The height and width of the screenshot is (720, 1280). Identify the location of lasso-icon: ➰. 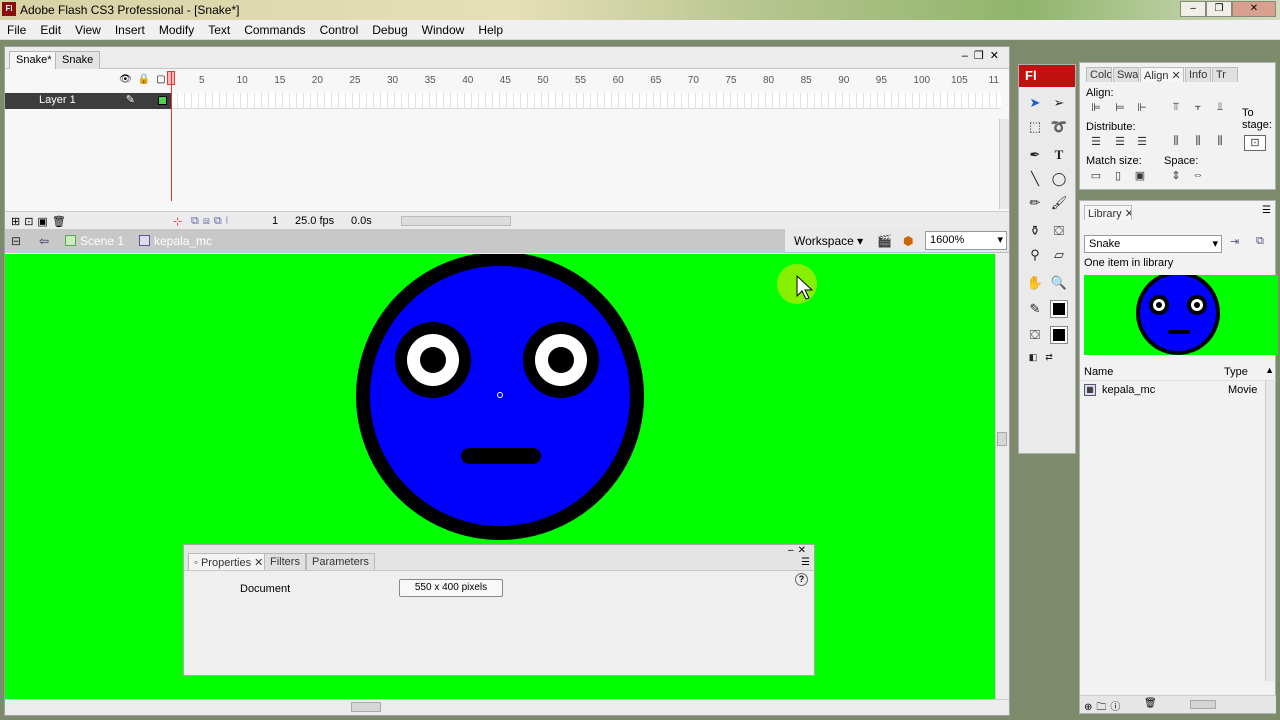
(1059, 127).